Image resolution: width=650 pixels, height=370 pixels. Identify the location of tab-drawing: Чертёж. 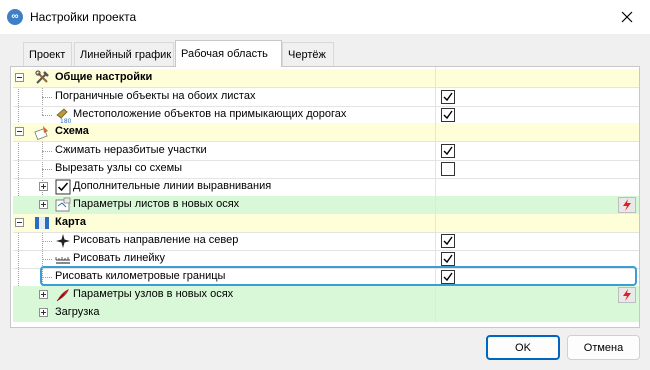
(308, 54).